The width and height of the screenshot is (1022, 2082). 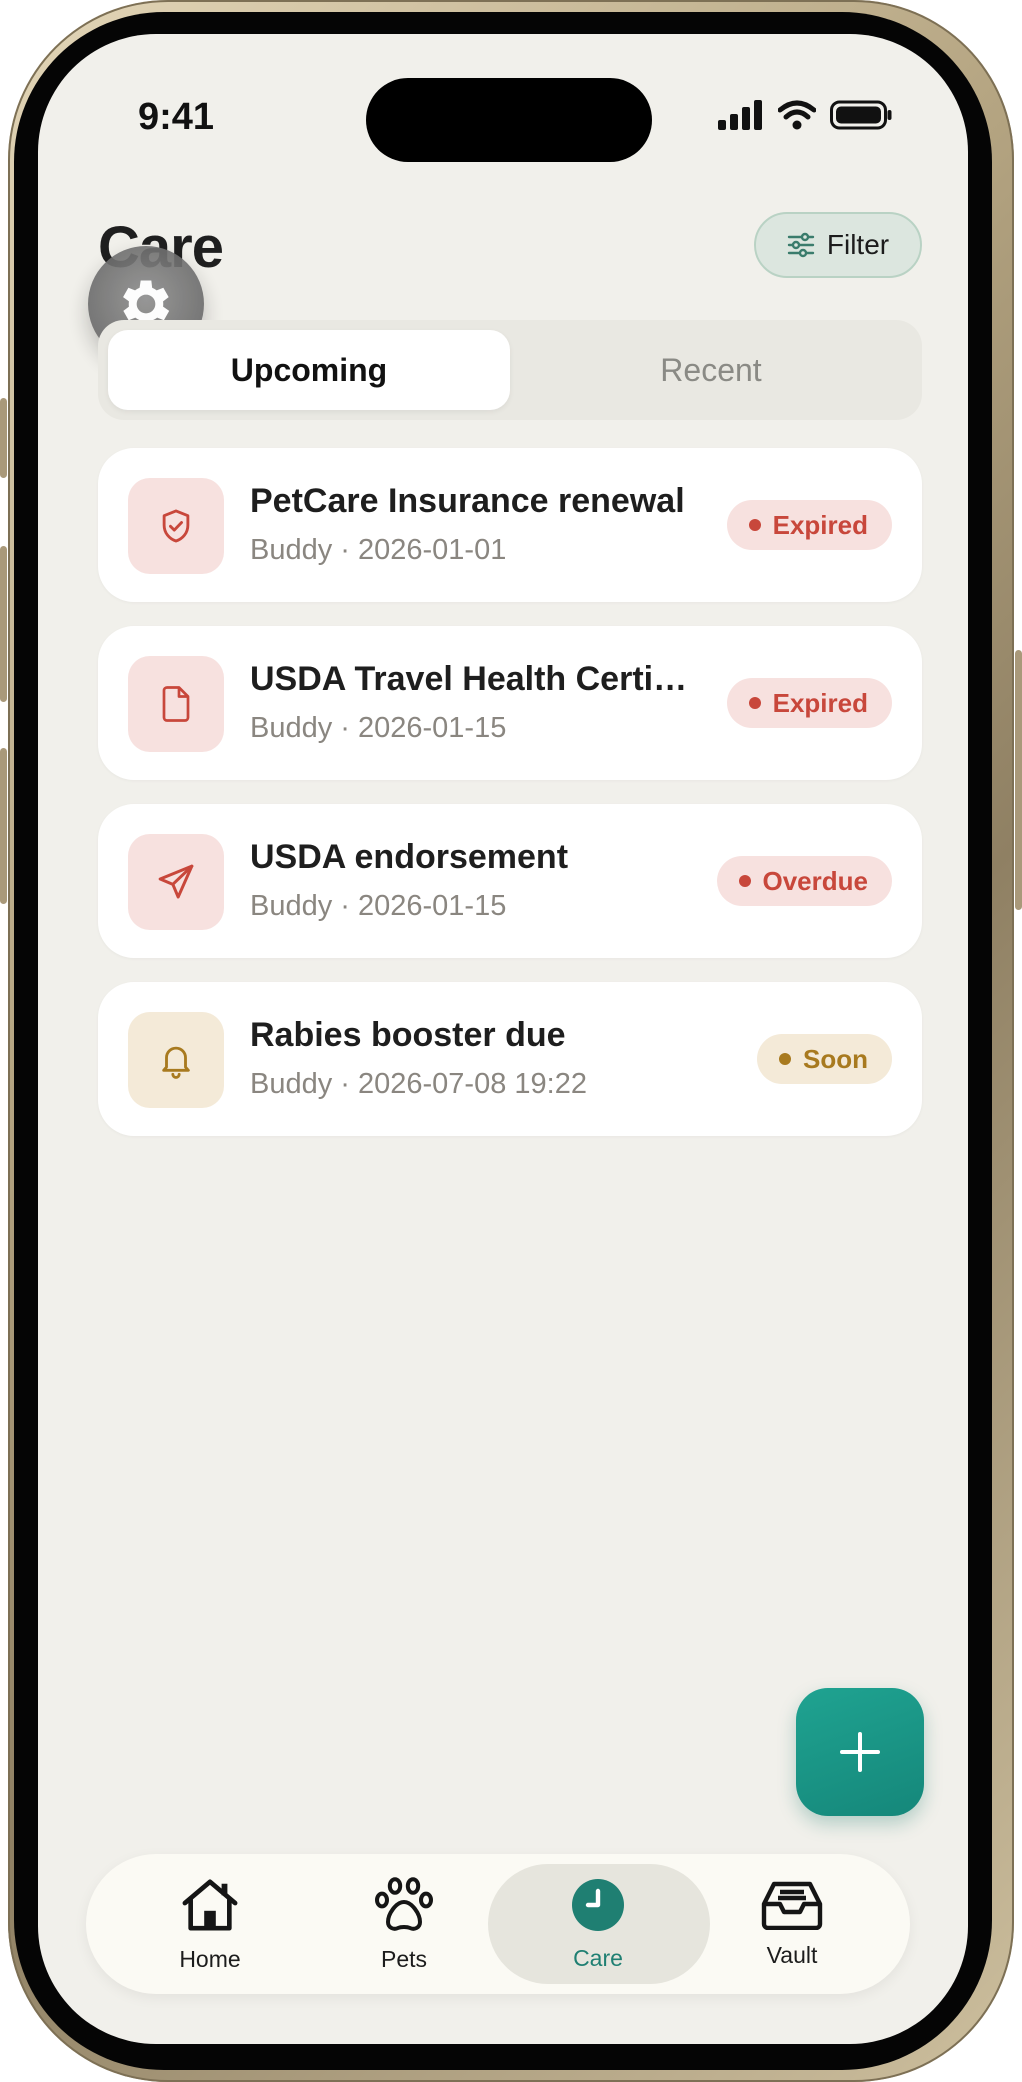 I want to click on item-subtitle: Buddy · 2026-07-08 19:22, so click(x=418, y=1084).